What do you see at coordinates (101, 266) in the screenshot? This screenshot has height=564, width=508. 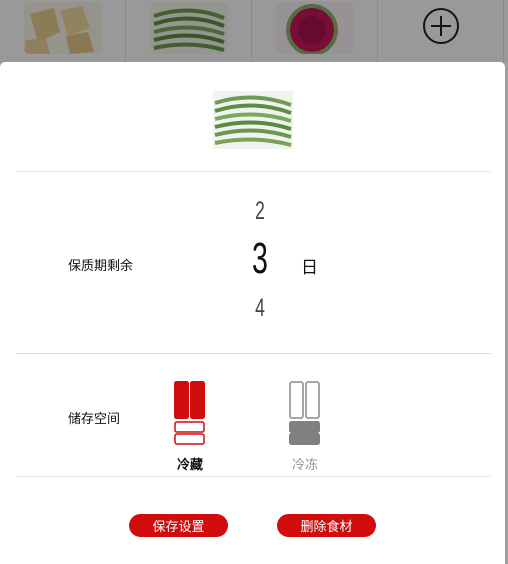 I see `shelf-life-label: 保质期剩余` at bounding box center [101, 266].